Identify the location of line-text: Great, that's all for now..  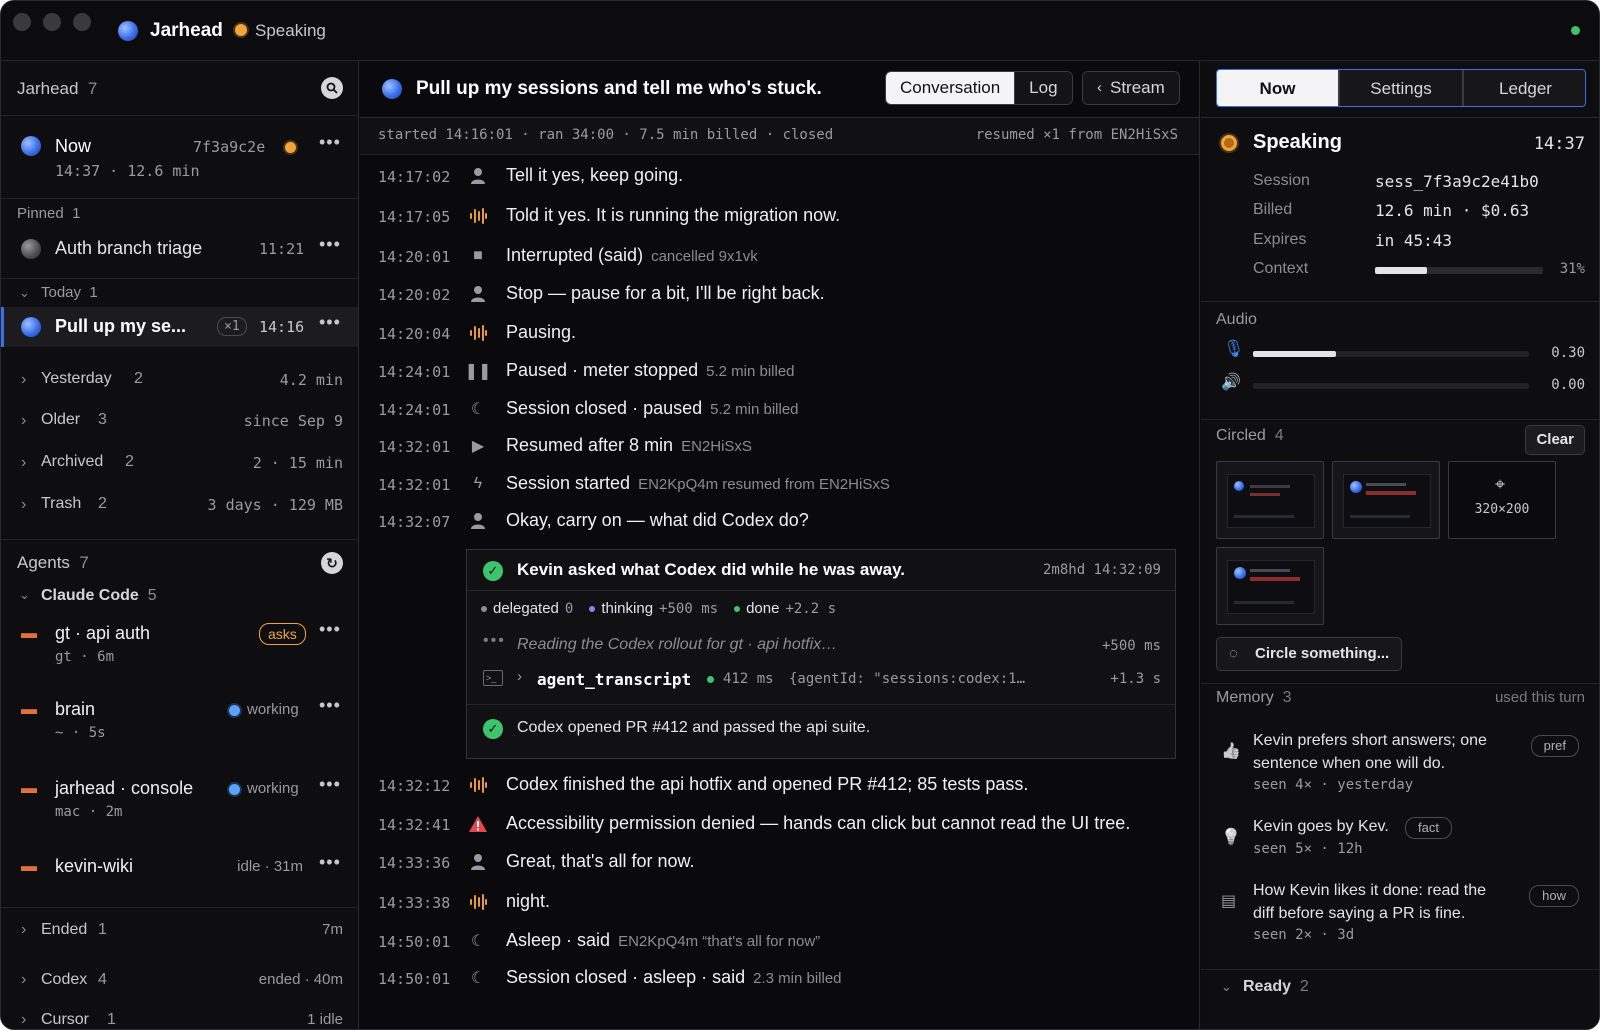
(600, 861).